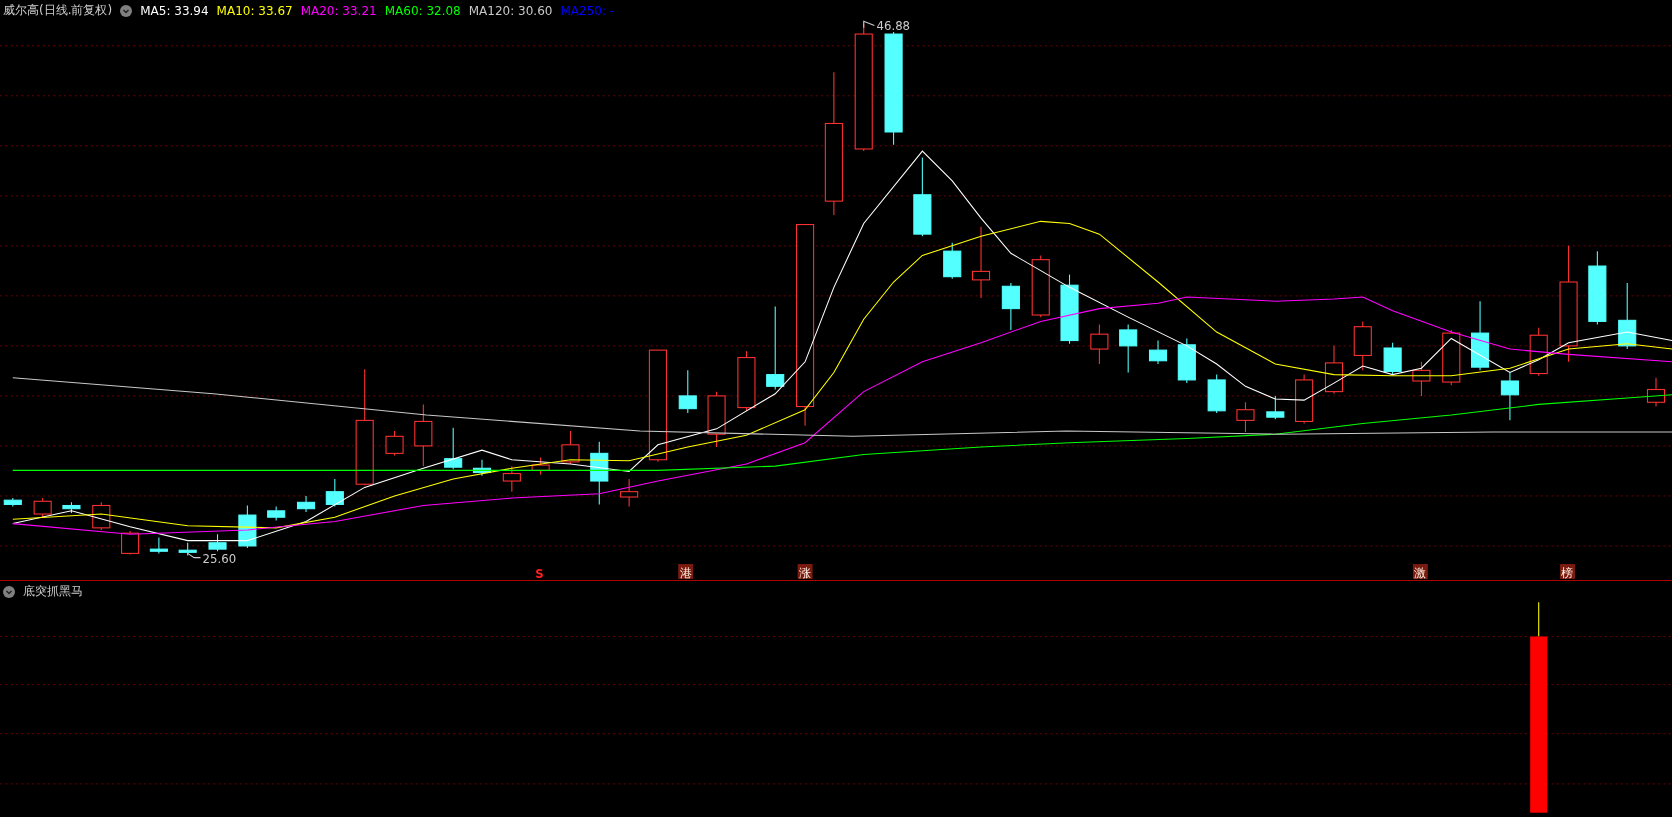 The width and height of the screenshot is (1672, 817). I want to click on moving-average-value: MA5: 33.94, so click(174, 10).